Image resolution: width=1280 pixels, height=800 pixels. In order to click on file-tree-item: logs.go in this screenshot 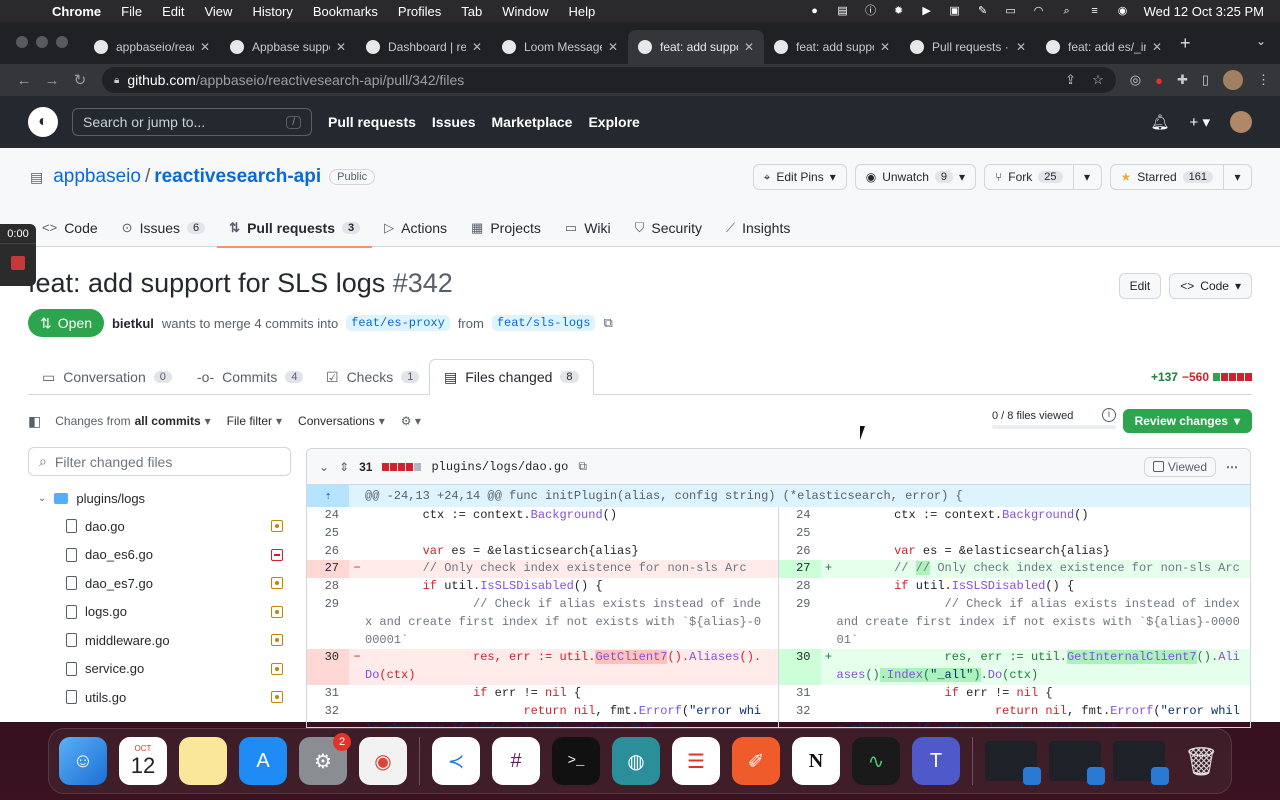, I will do `click(159, 612)`.